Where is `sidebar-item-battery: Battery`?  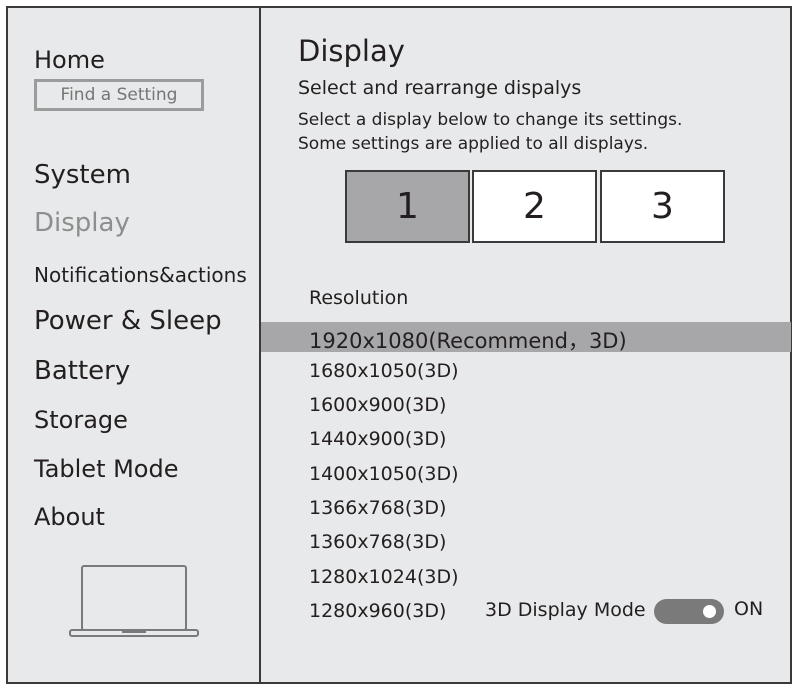
sidebar-item-battery: Battery is located at coordinates (82, 371).